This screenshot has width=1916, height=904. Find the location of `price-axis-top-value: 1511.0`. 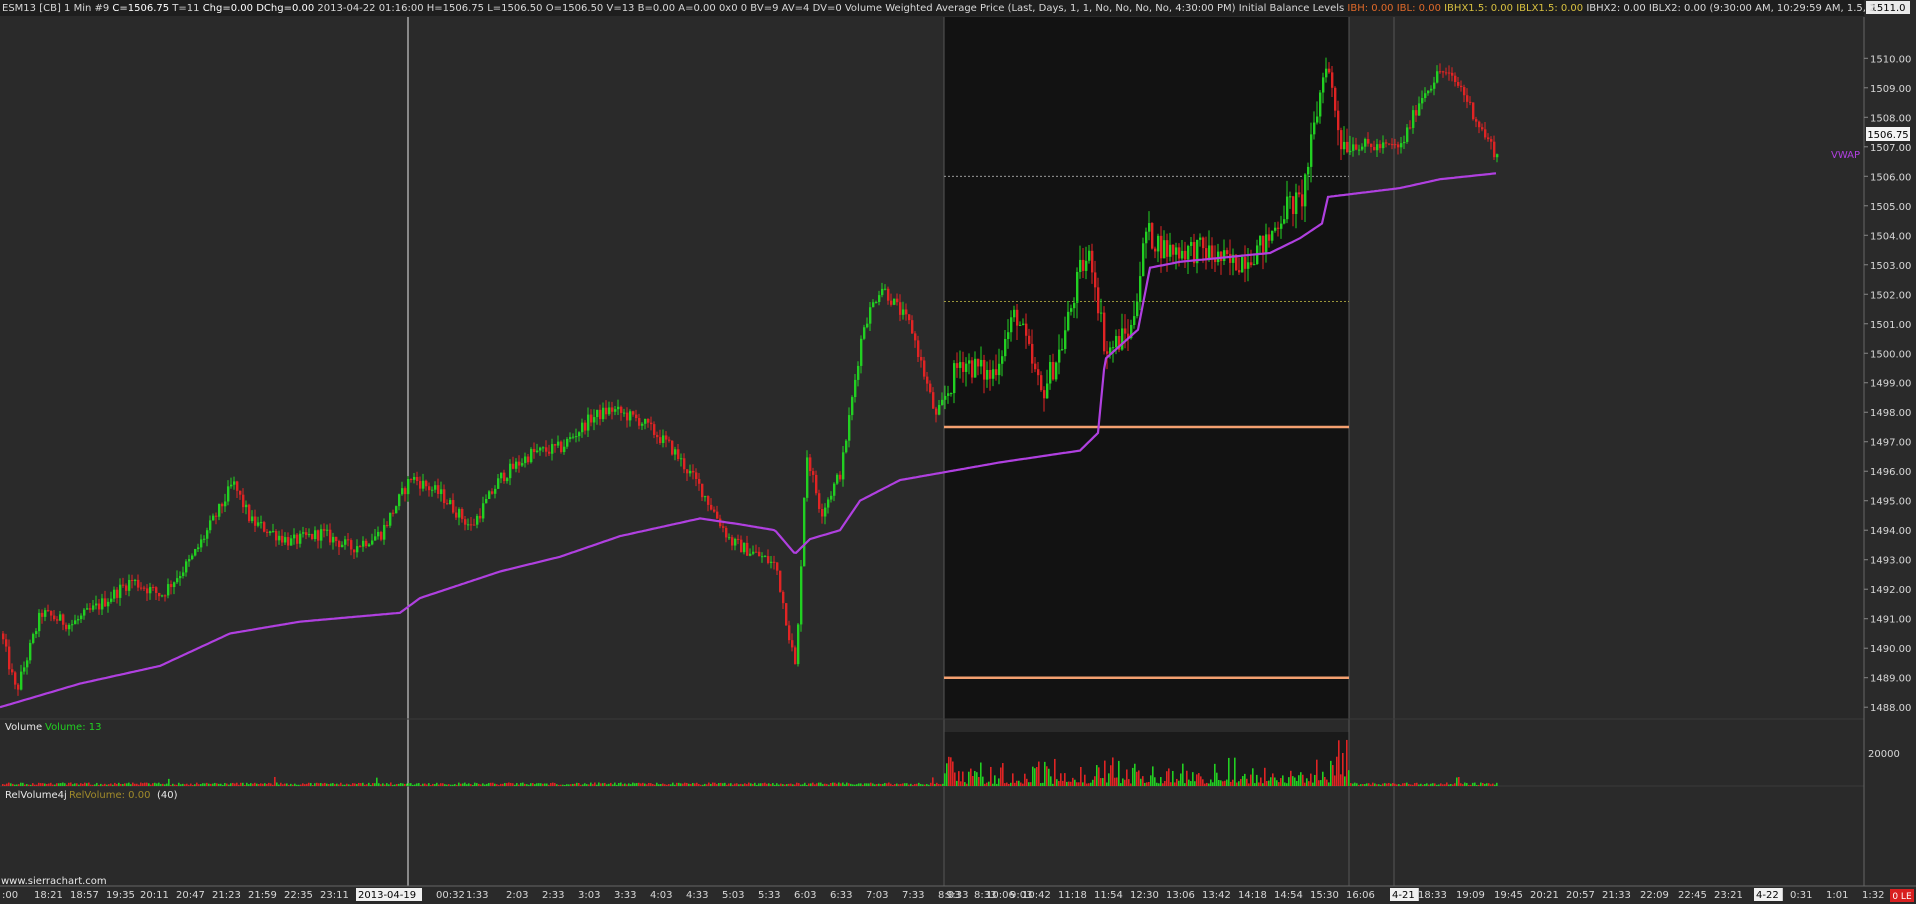

price-axis-top-value: 1511.0 is located at coordinates (1888, 8).